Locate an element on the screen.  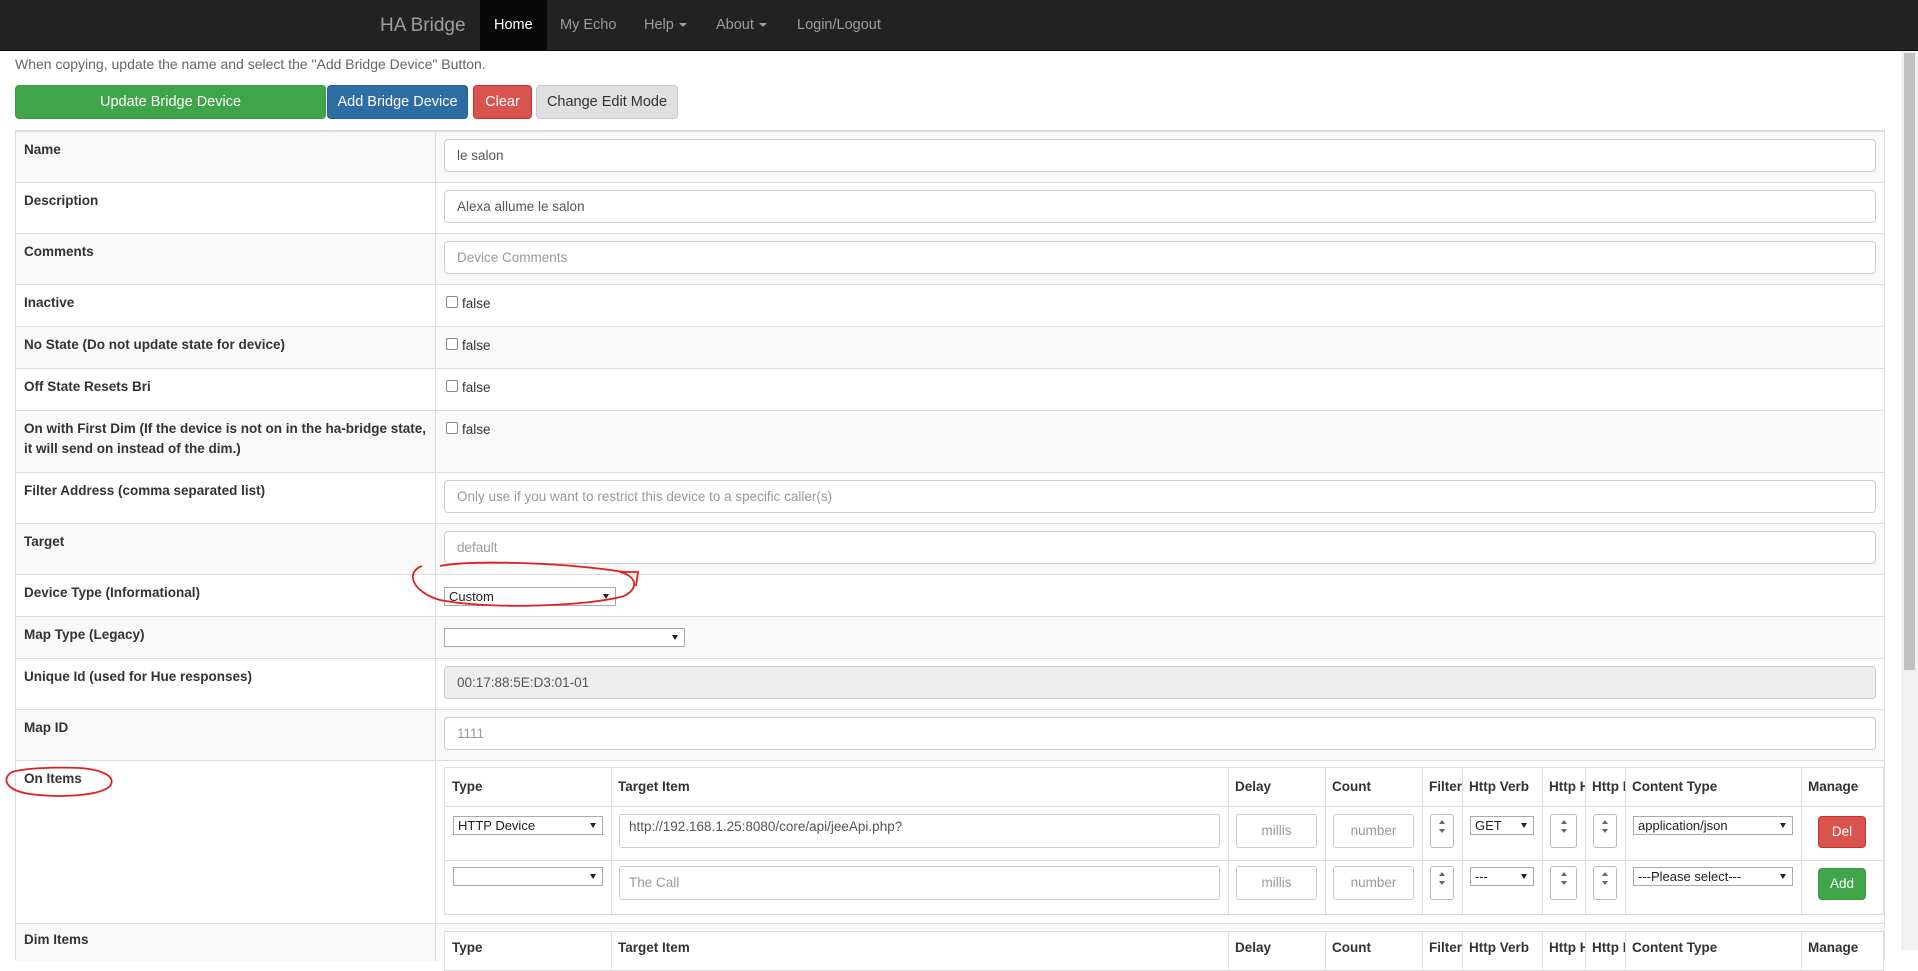
new-on-item-verb-value: --- is located at coordinates (1481, 876).